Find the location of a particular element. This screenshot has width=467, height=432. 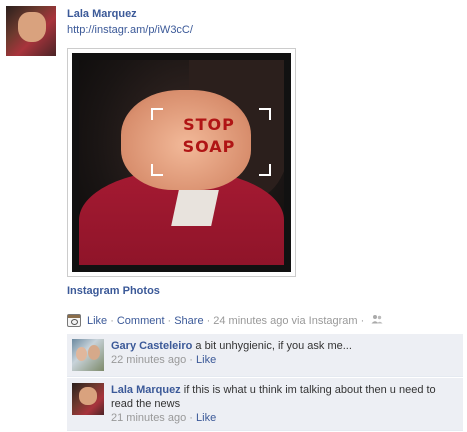

share-link: Share is located at coordinates (188, 321).